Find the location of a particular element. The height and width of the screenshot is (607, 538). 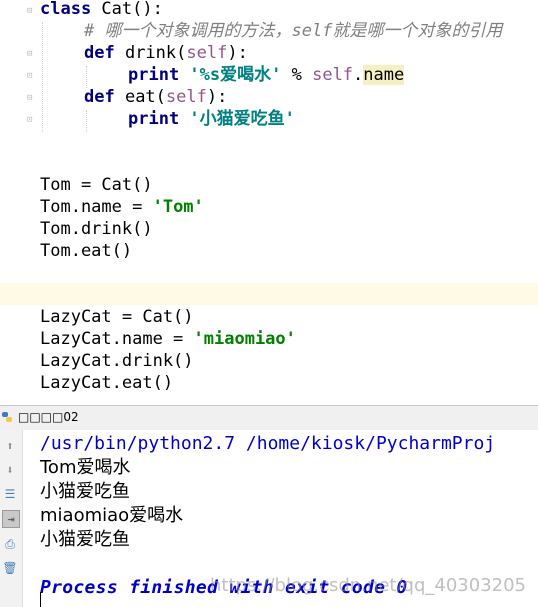

code-line: print '%s爱喝水' % self.name is located at coordinates (266, 75).